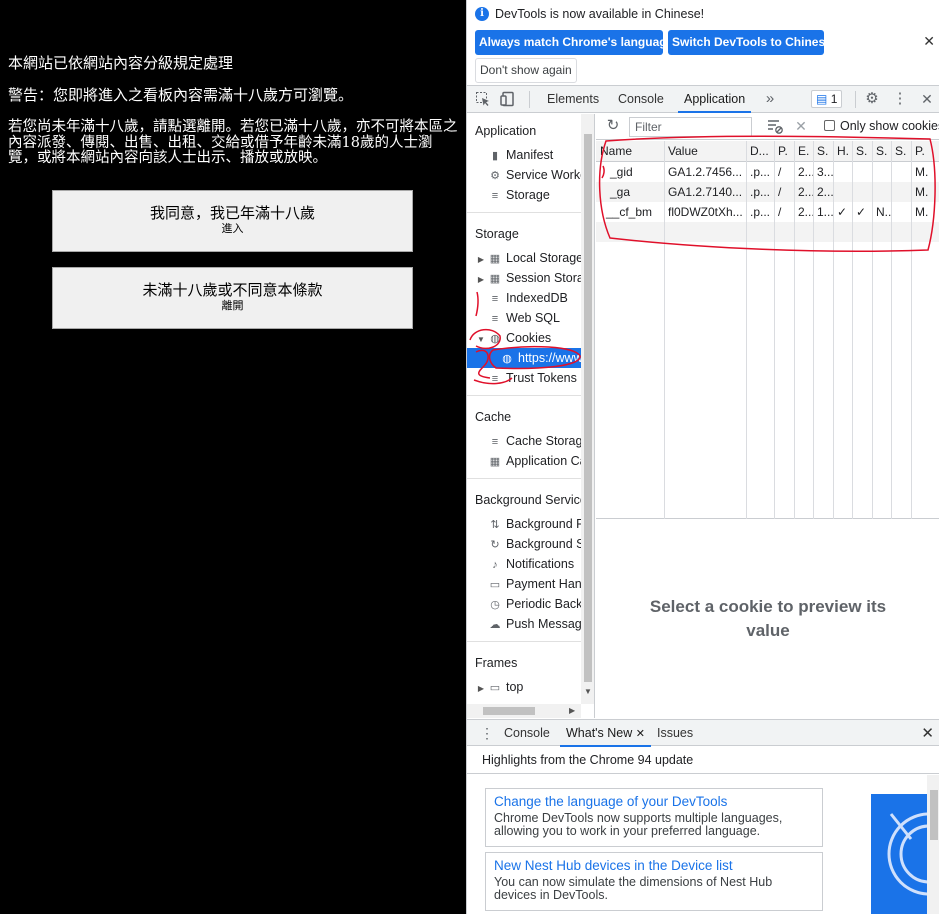 The width and height of the screenshot is (939, 914). Describe the element at coordinates (540, 441) in the screenshot. I see `sidebar-item-cache-storage: ≡ Cache Storage` at that location.